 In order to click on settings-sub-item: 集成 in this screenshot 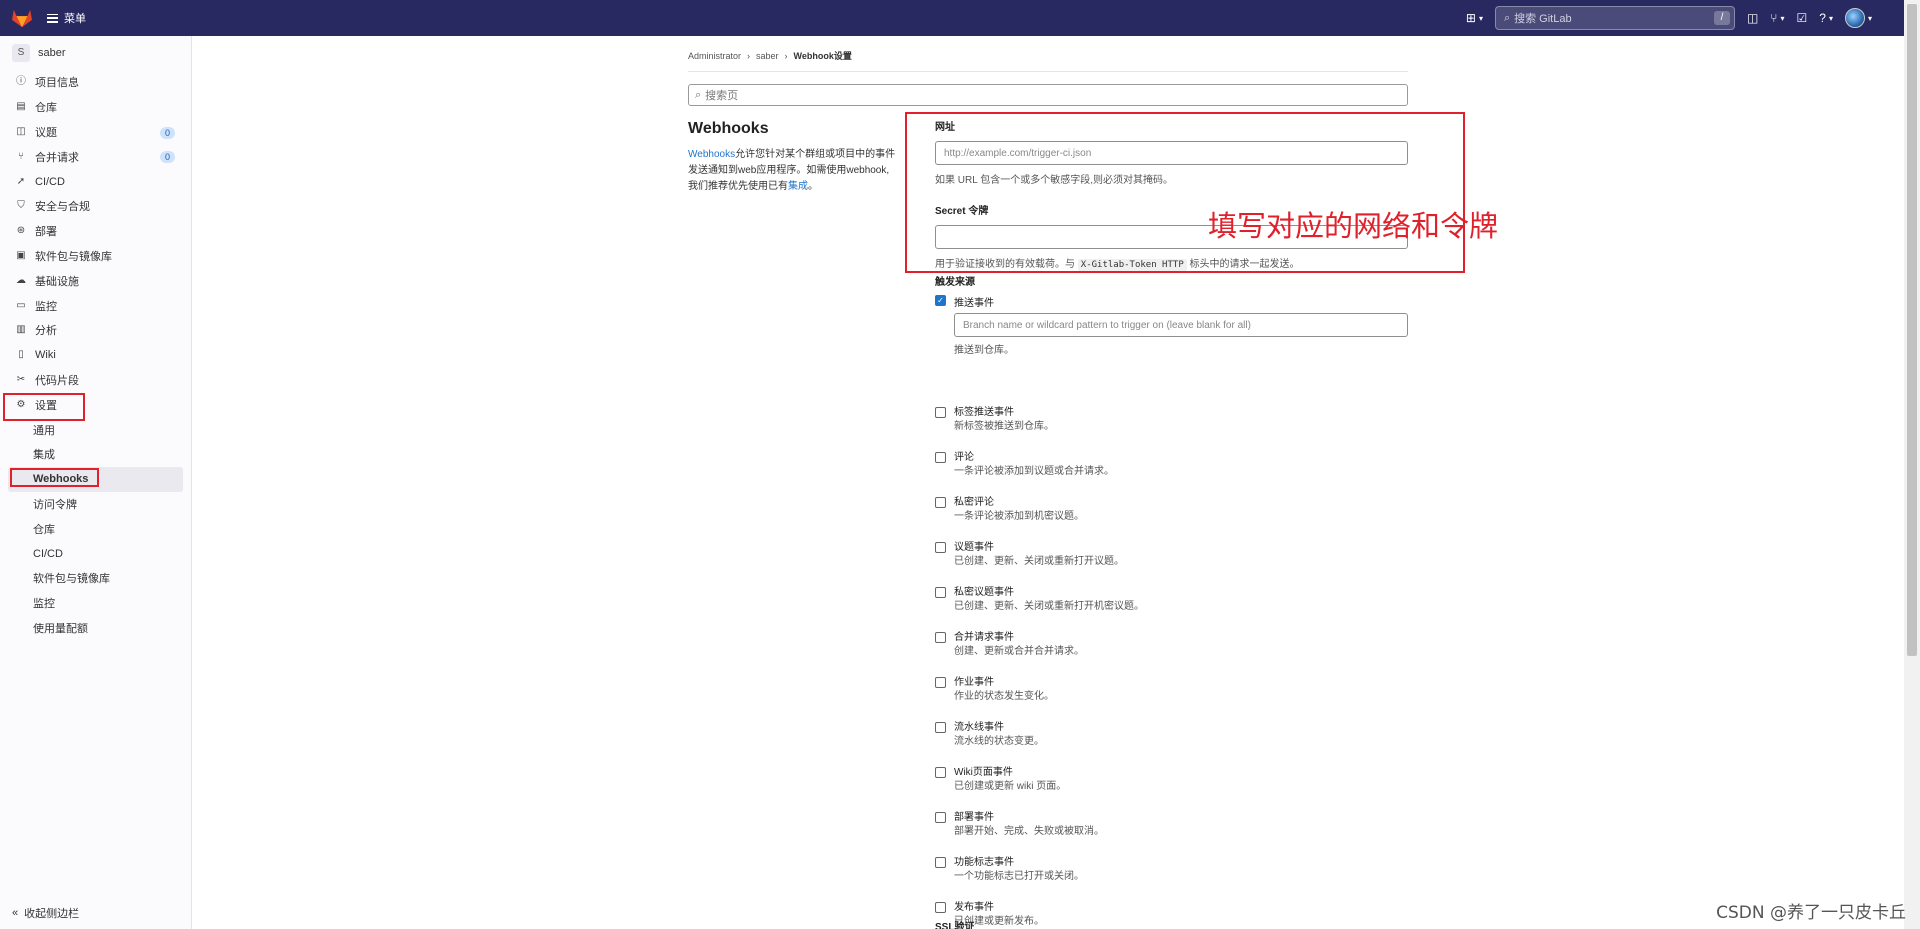, I will do `click(95, 454)`.